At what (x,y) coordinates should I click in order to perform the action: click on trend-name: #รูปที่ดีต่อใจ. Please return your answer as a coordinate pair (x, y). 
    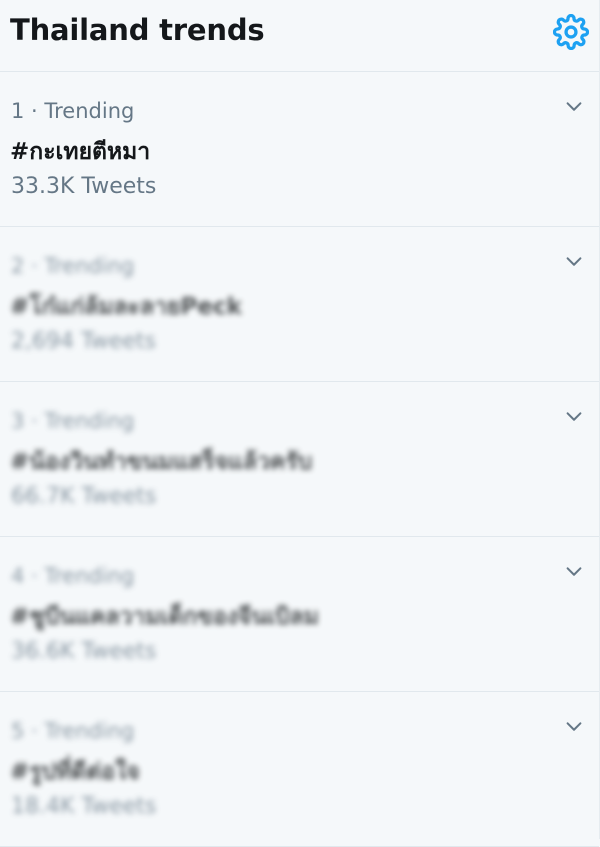
    Looking at the image, I should click on (75, 772).